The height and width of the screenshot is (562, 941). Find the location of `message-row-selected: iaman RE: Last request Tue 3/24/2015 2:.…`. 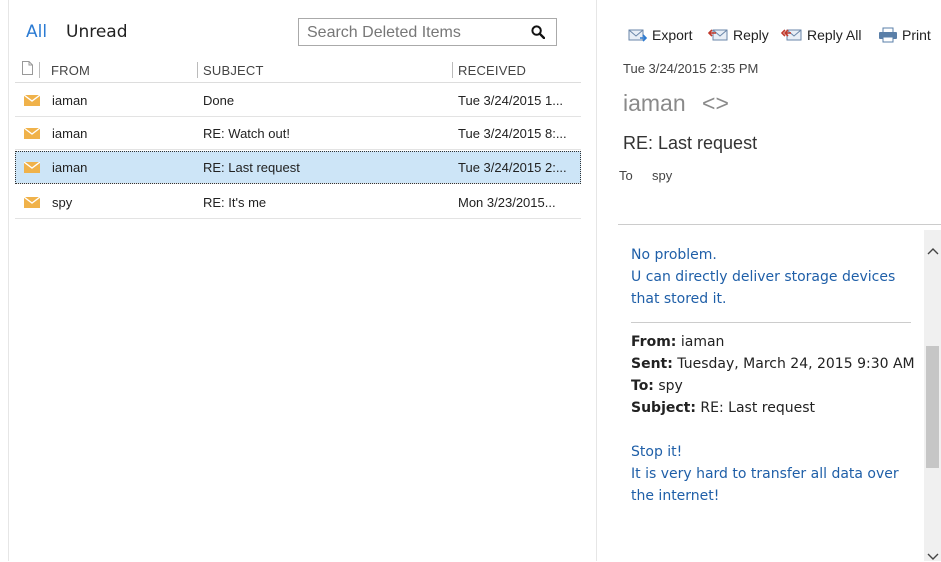

message-row-selected: iaman RE: Last request Tue 3/24/2015 2:.… is located at coordinates (298, 167).